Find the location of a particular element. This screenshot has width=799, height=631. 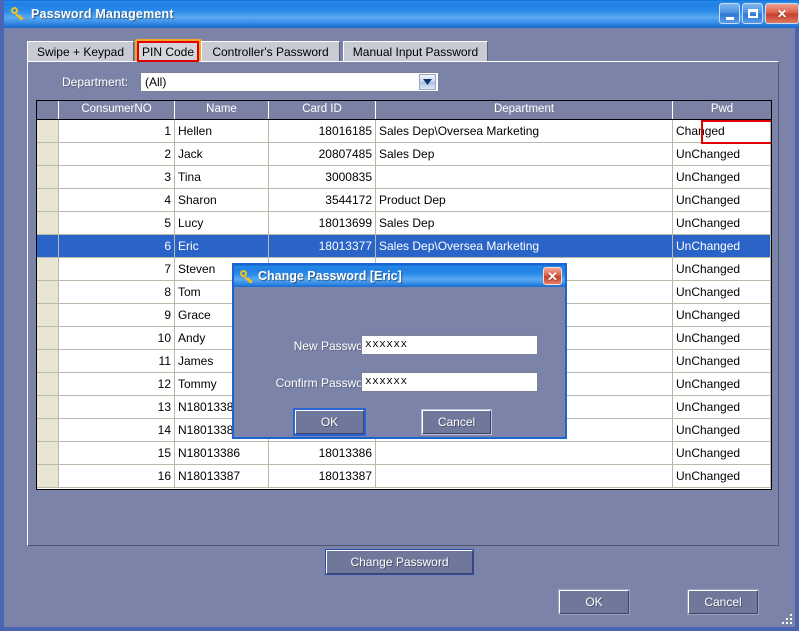

cell-pwd: Changed is located at coordinates (722, 131).